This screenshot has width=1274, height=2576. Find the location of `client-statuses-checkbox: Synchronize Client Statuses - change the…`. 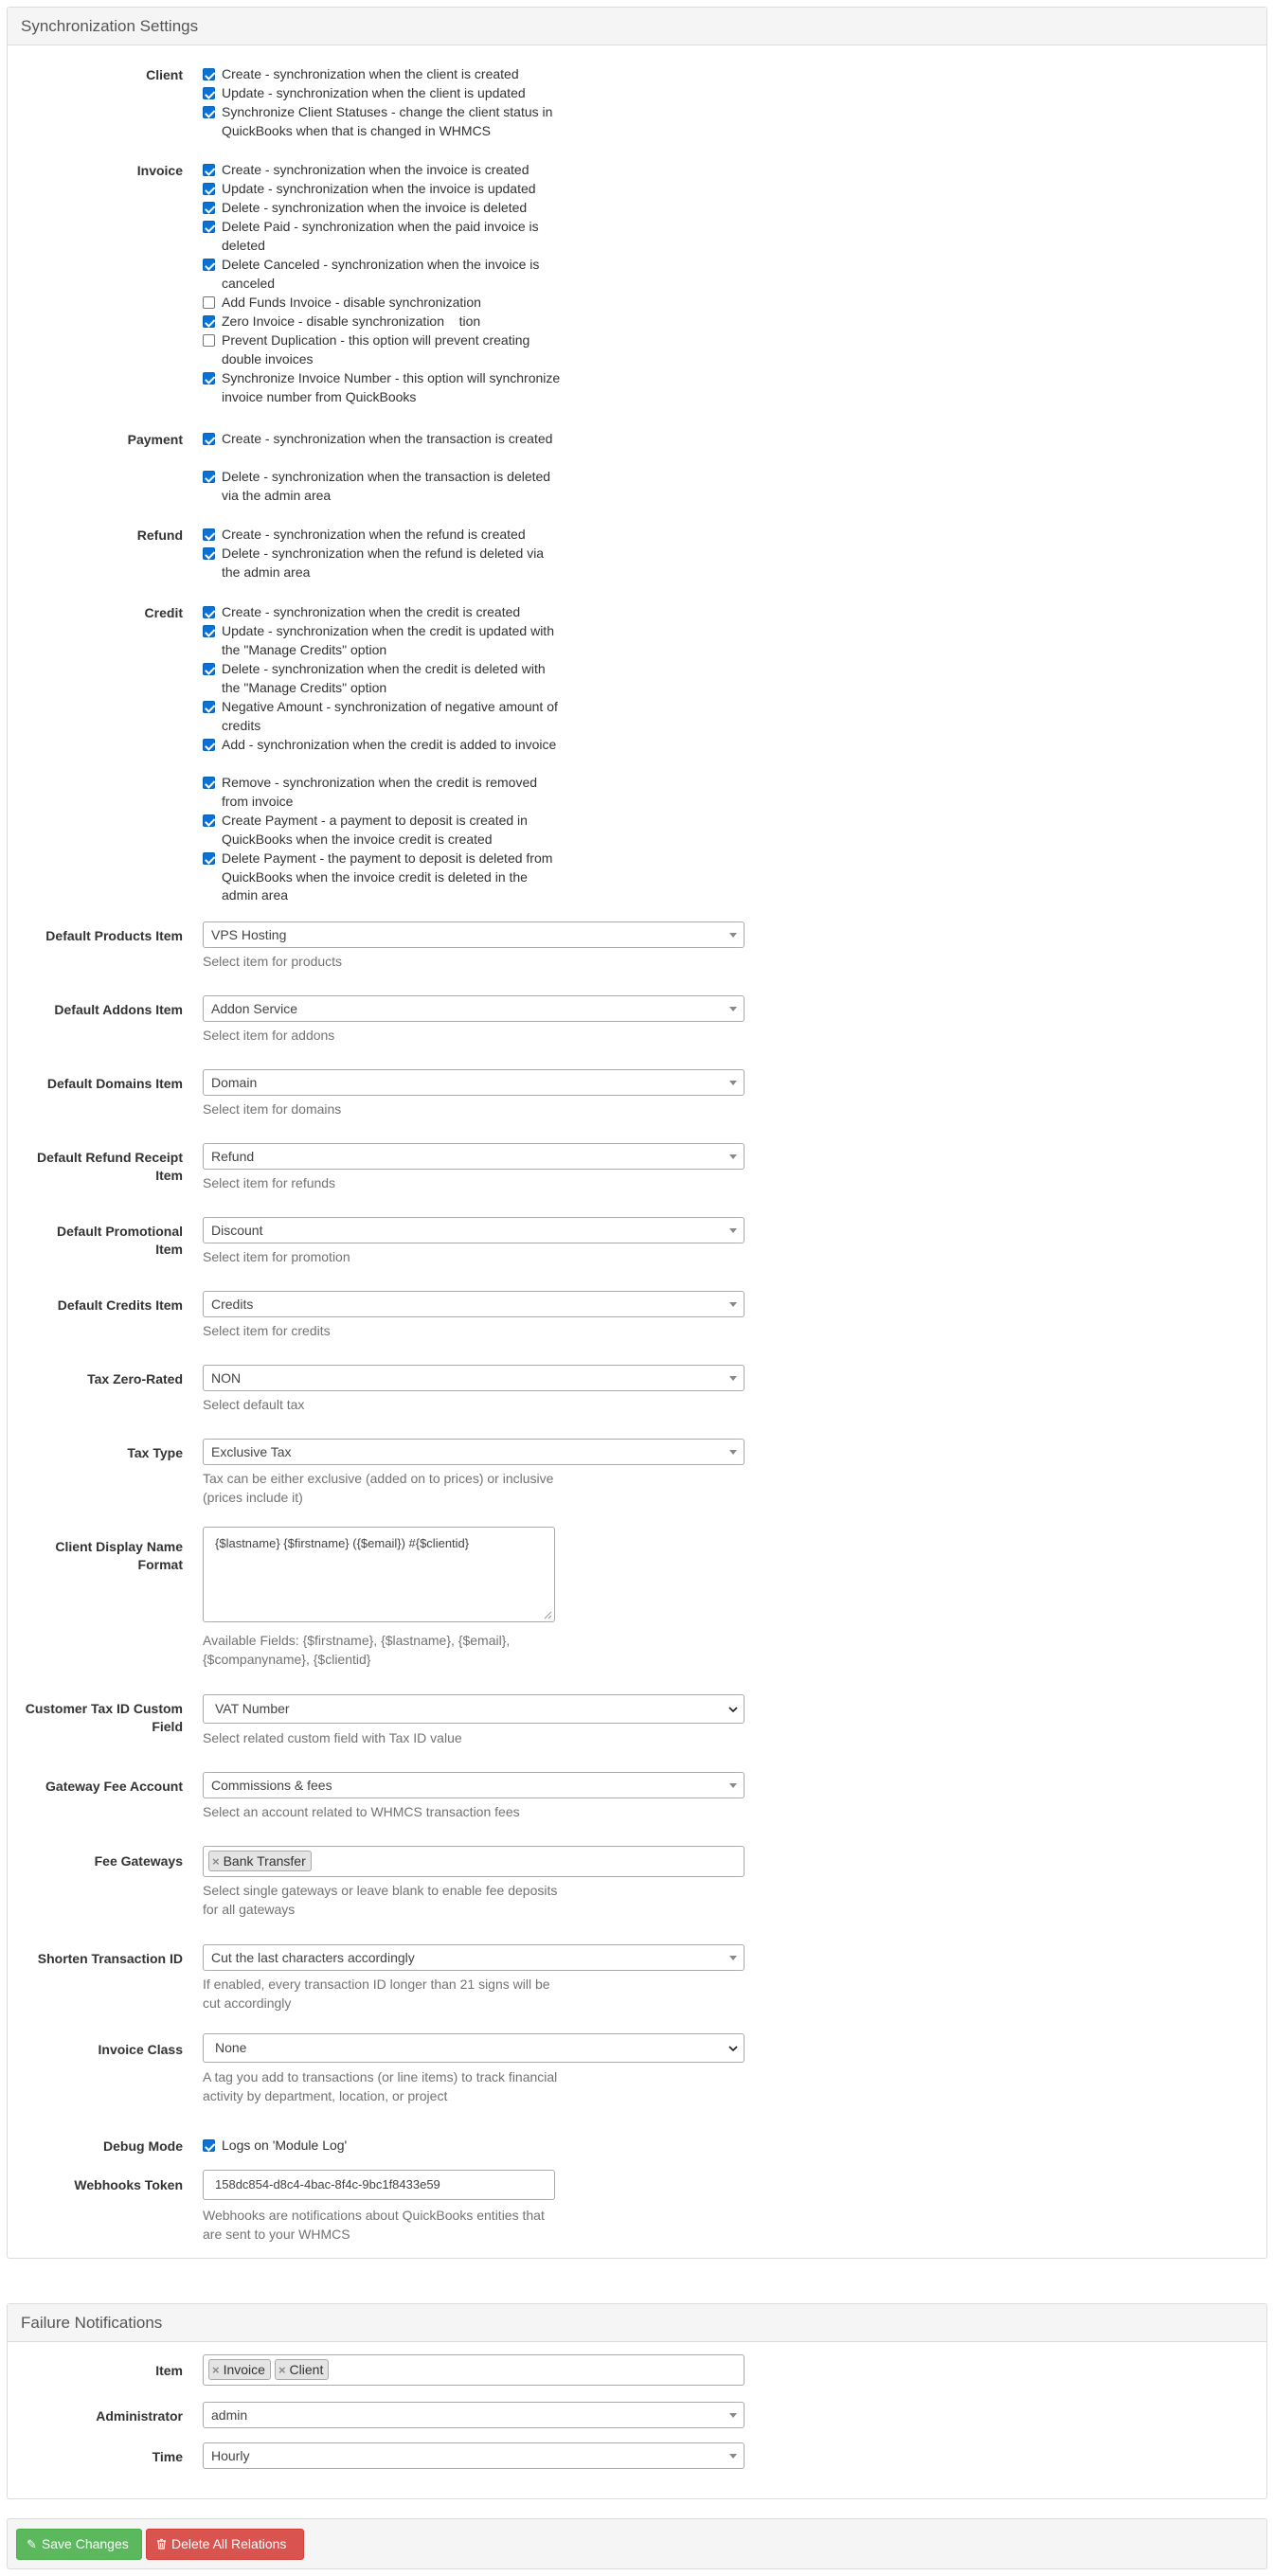

client-statuses-checkbox: Synchronize Client Statuses - change the… is located at coordinates (383, 121).